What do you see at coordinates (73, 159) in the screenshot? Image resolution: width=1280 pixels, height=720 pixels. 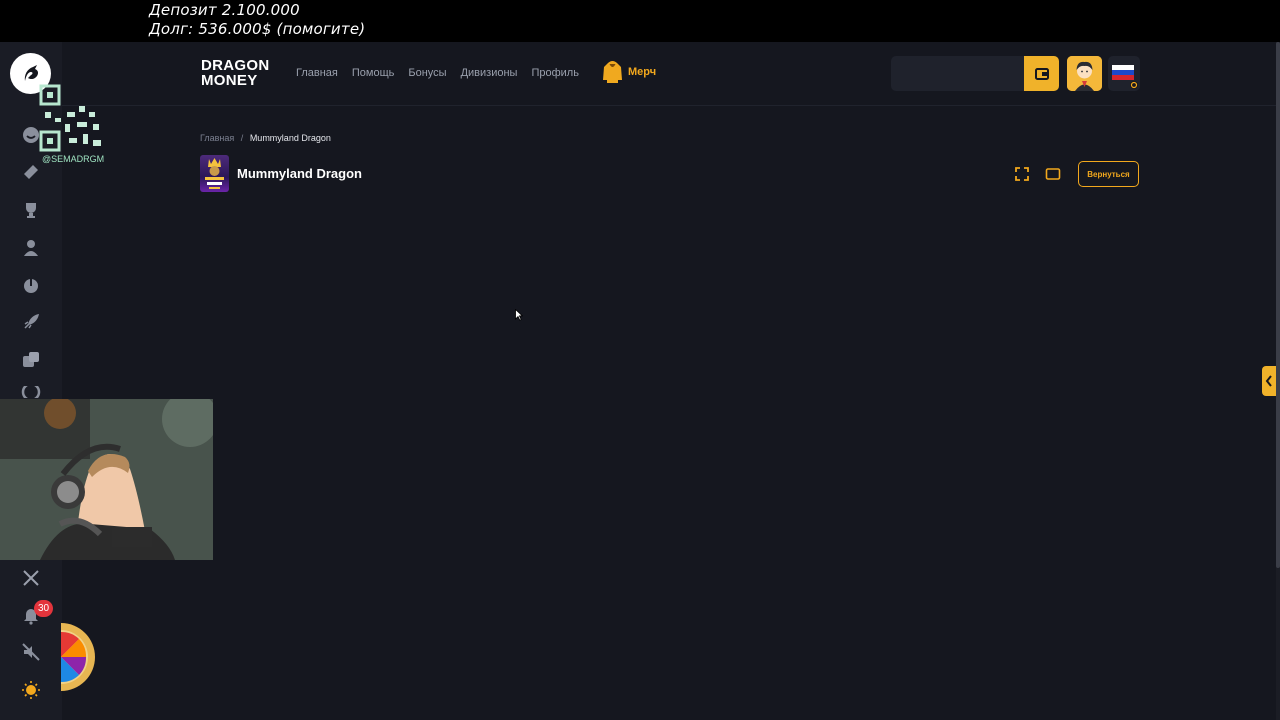 I see `qr-handle-text: @SEMADRGM` at bounding box center [73, 159].